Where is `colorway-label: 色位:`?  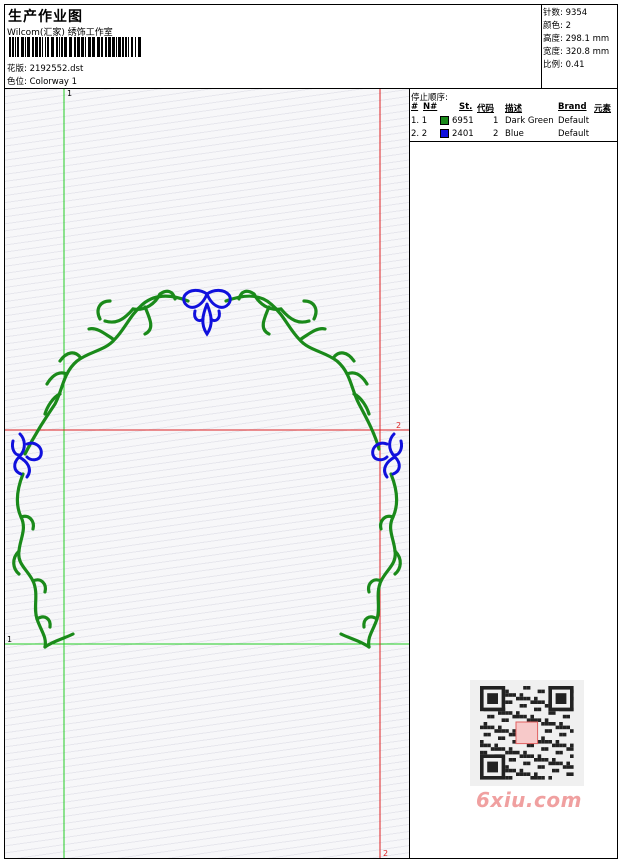
colorway-label: 色位: is located at coordinates (17, 82).